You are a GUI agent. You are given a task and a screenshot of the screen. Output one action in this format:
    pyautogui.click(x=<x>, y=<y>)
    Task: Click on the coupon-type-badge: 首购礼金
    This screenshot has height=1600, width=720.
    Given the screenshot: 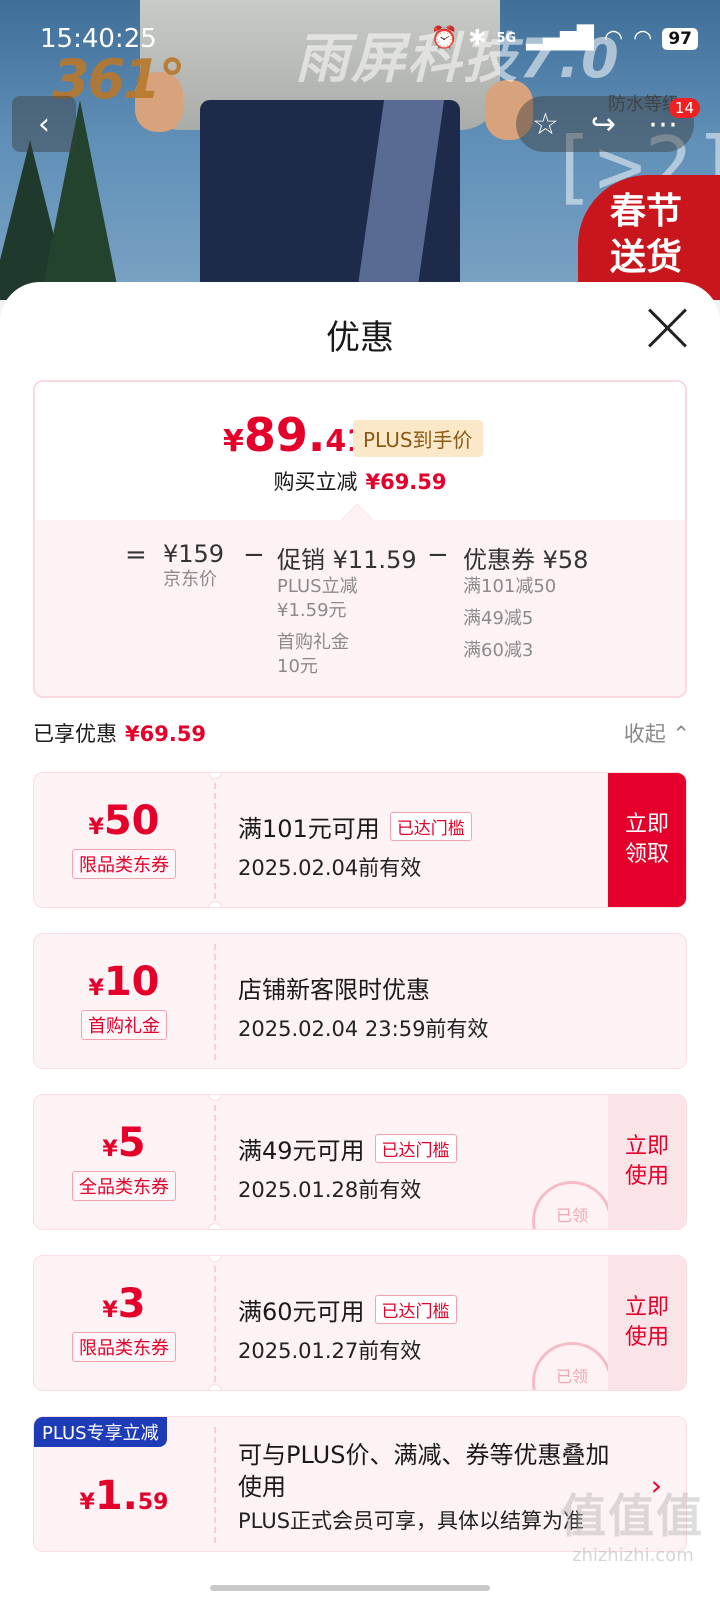 What is the action you would take?
    pyautogui.click(x=124, y=1025)
    